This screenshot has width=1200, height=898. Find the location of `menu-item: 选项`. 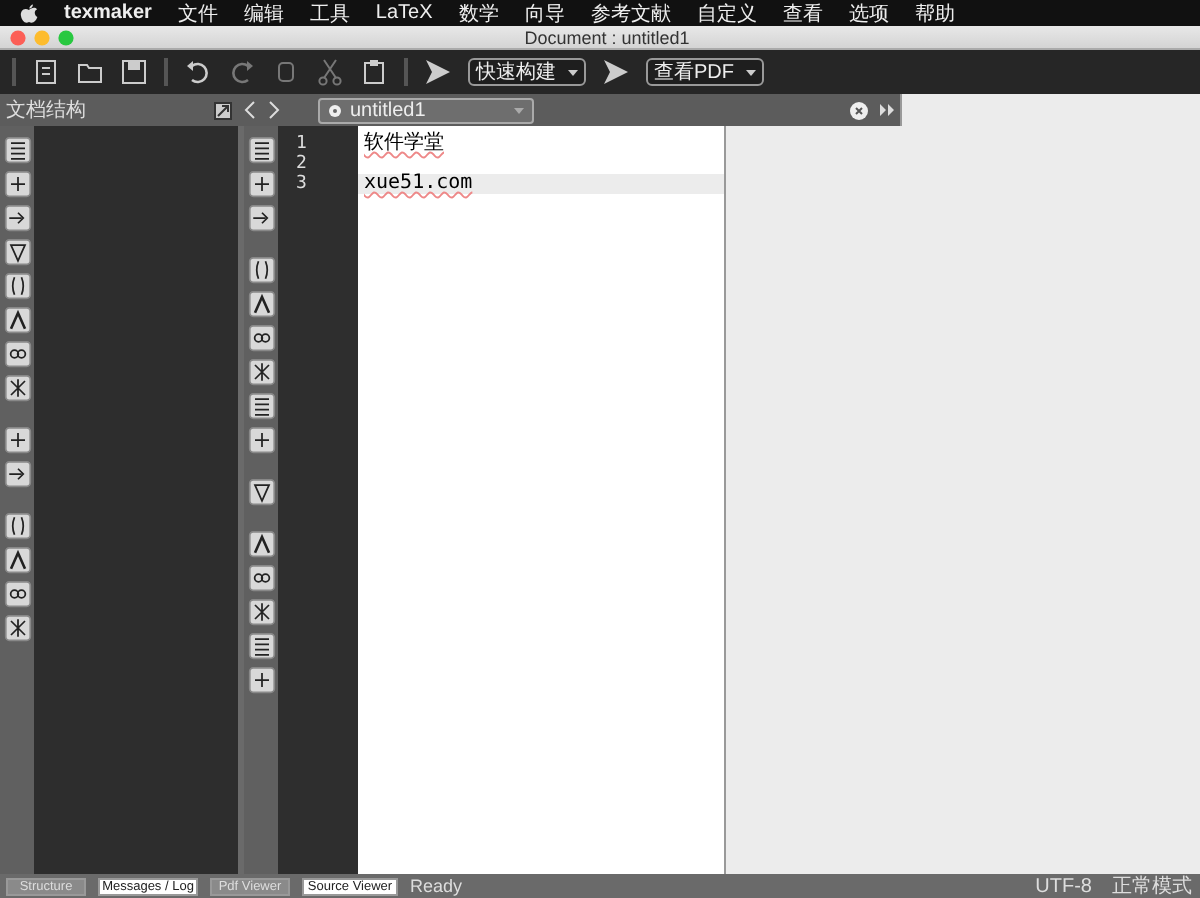

menu-item: 选项 is located at coordinates (868, 13).